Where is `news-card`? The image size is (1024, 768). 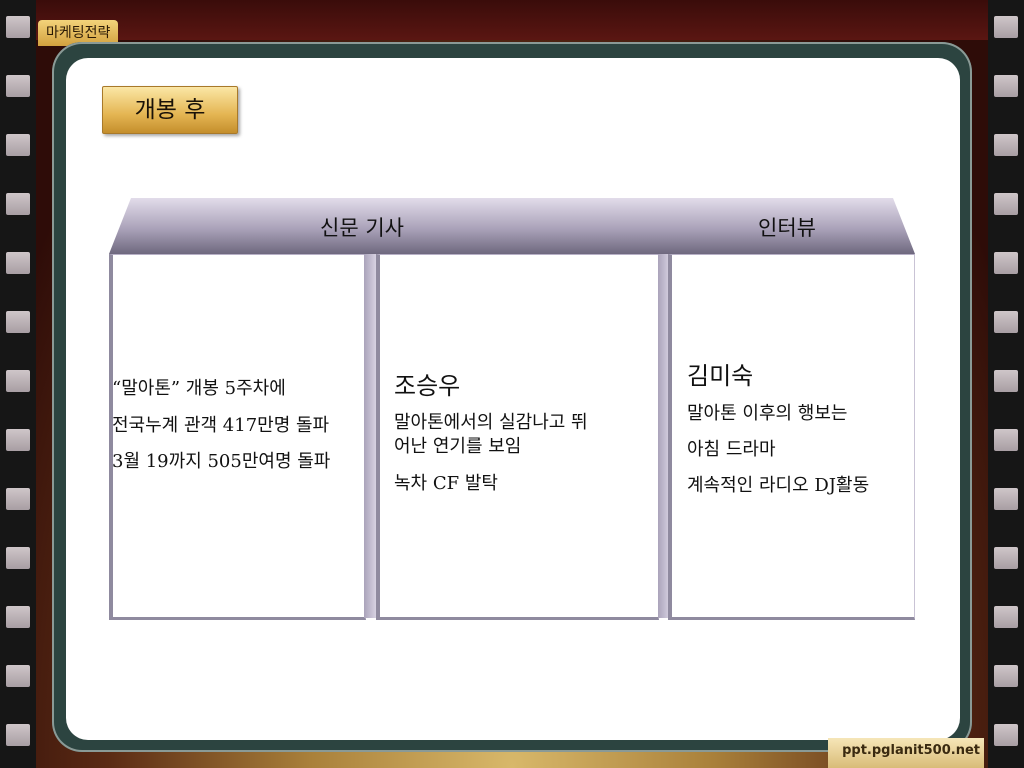
news-card is located at coordinates (237, 437).